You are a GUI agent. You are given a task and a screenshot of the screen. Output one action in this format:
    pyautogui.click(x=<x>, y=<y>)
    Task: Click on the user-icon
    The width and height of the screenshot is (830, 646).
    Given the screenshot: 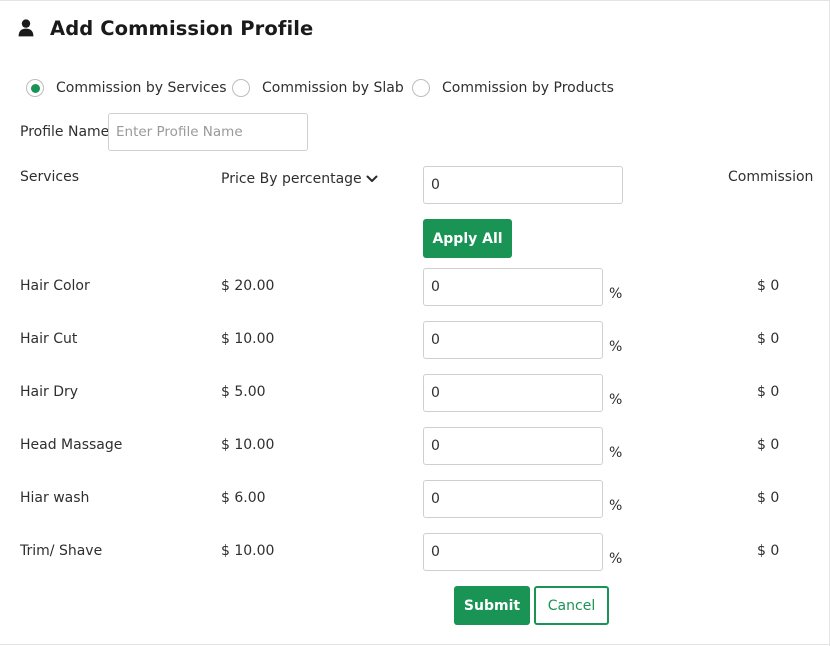 What is the action you would take?
    pyautogui.click(x=26, y=28)
    